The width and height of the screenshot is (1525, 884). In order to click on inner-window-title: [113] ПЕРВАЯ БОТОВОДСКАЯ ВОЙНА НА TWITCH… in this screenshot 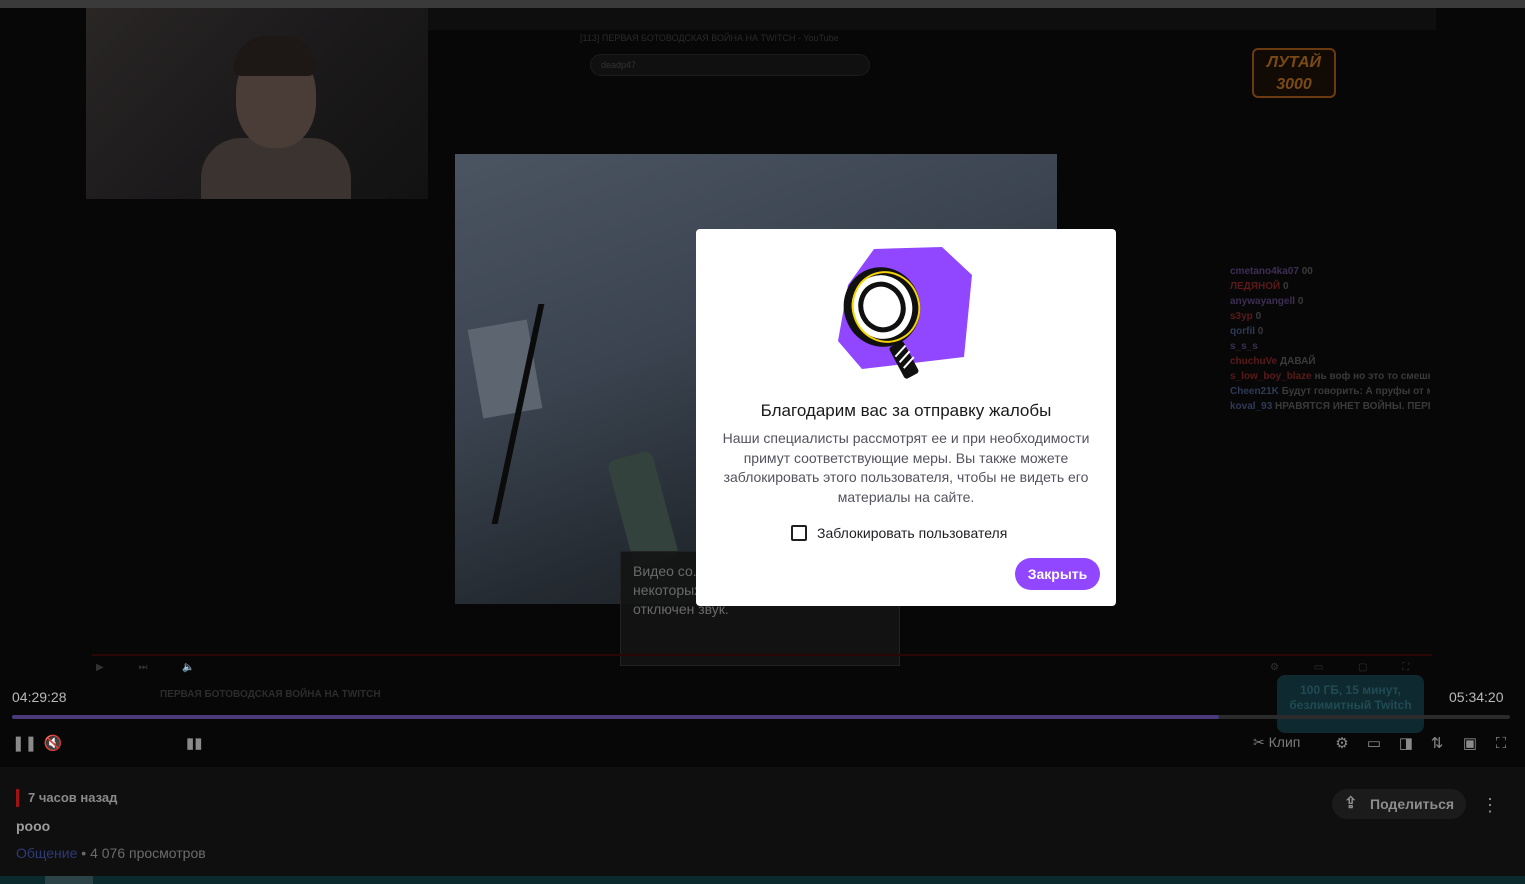, I will do `click(709, 38)`.